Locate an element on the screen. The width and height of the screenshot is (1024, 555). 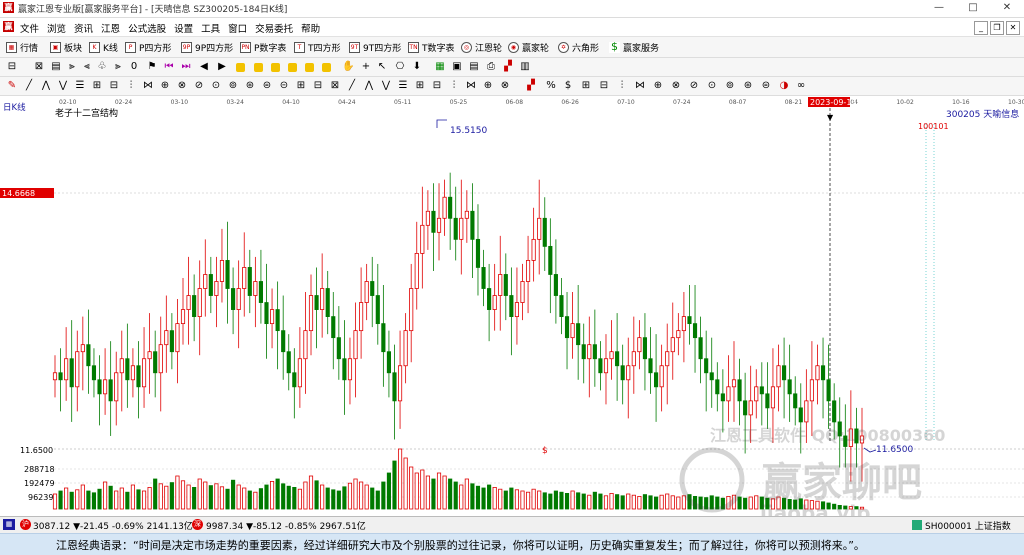
fib-icon: ⊘ is located at coordinates (199, 86).